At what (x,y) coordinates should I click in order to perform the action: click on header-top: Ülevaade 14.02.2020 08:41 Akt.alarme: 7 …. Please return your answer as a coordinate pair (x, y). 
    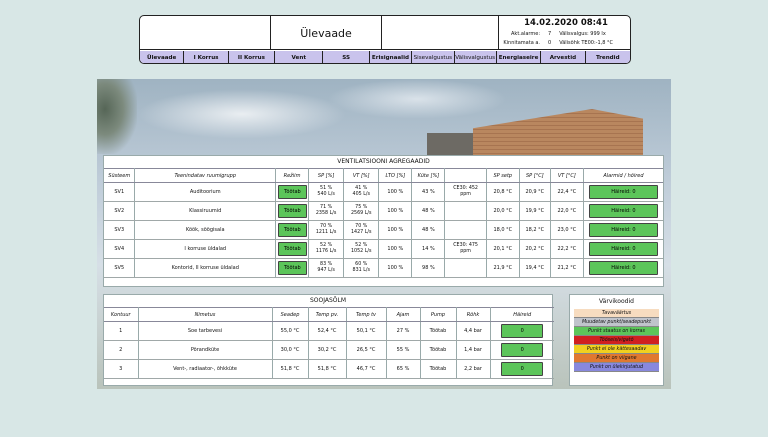
    Looking at the image, I should click on (385, 33).